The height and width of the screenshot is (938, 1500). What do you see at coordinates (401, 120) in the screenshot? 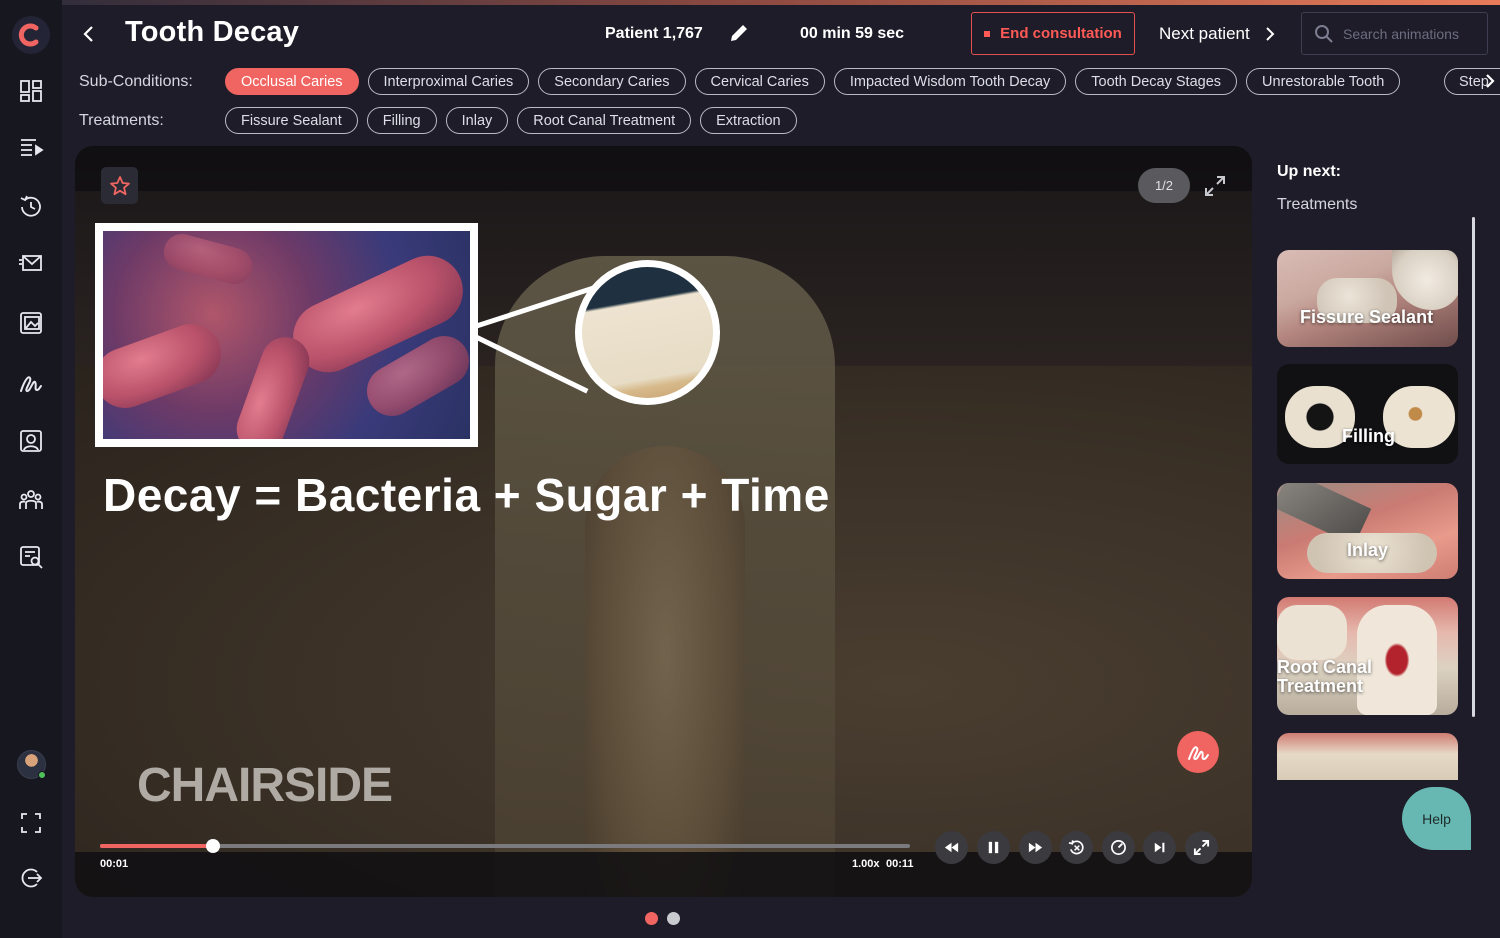
I see `chip-filling: Filling` at bounding box center [401, 120].